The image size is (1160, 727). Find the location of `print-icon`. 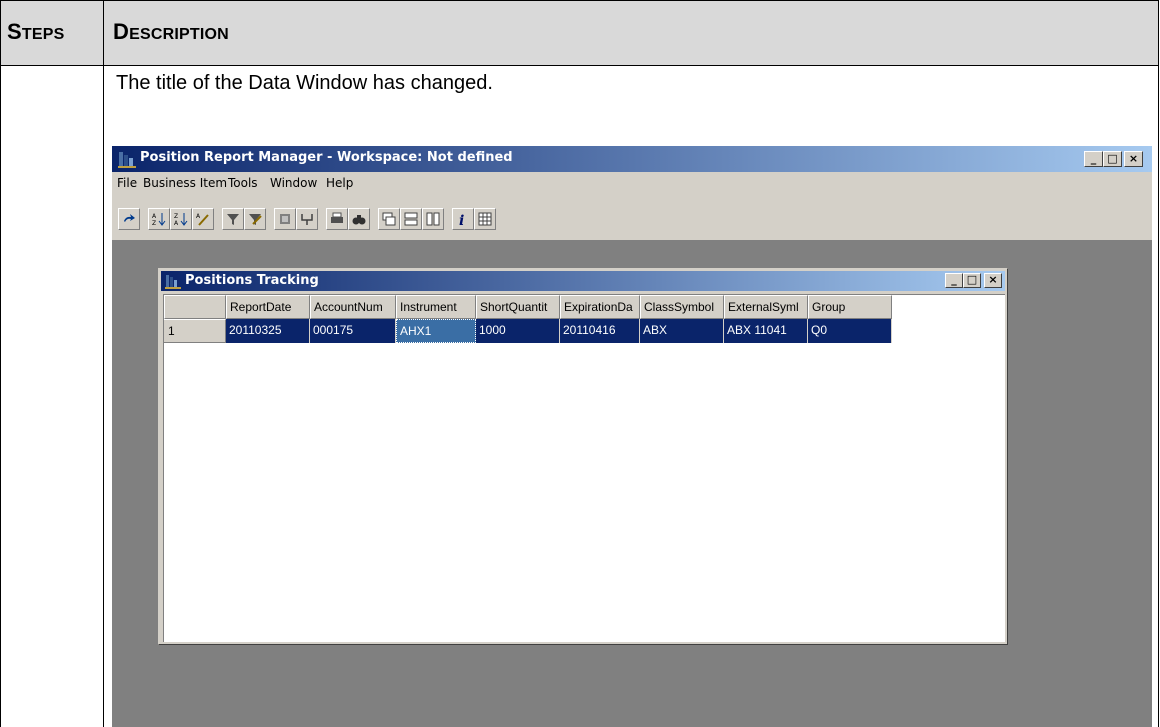

print-icon is located at coordinates (337, 219).